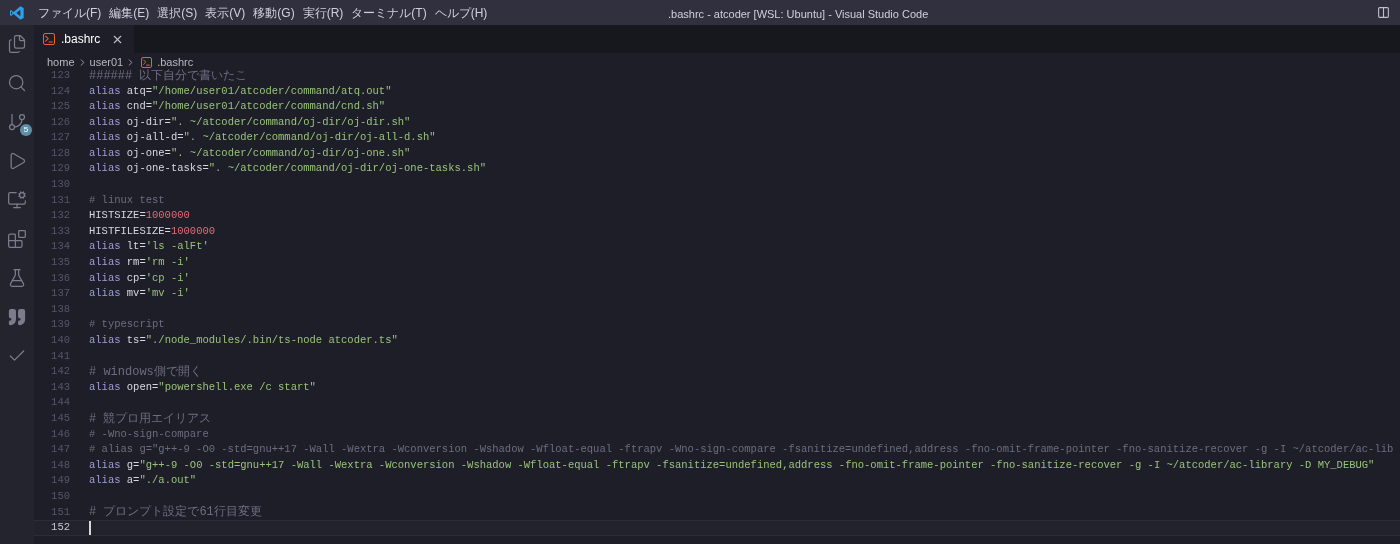  Describe the element at coordinates (60, 122) in the screenshot. I see `line-number: 126` at that location.